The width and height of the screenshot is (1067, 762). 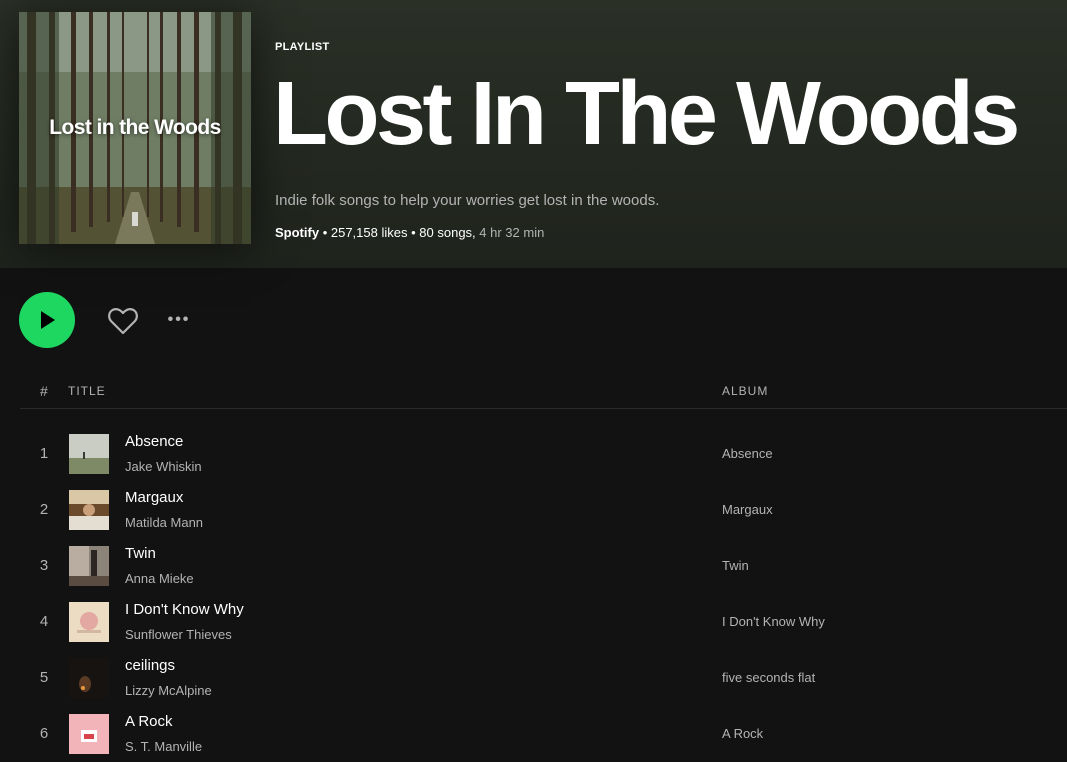 I want to click on track-row: 6 A Rock S. T. Manville A Rock, so click(x=533, y=734).